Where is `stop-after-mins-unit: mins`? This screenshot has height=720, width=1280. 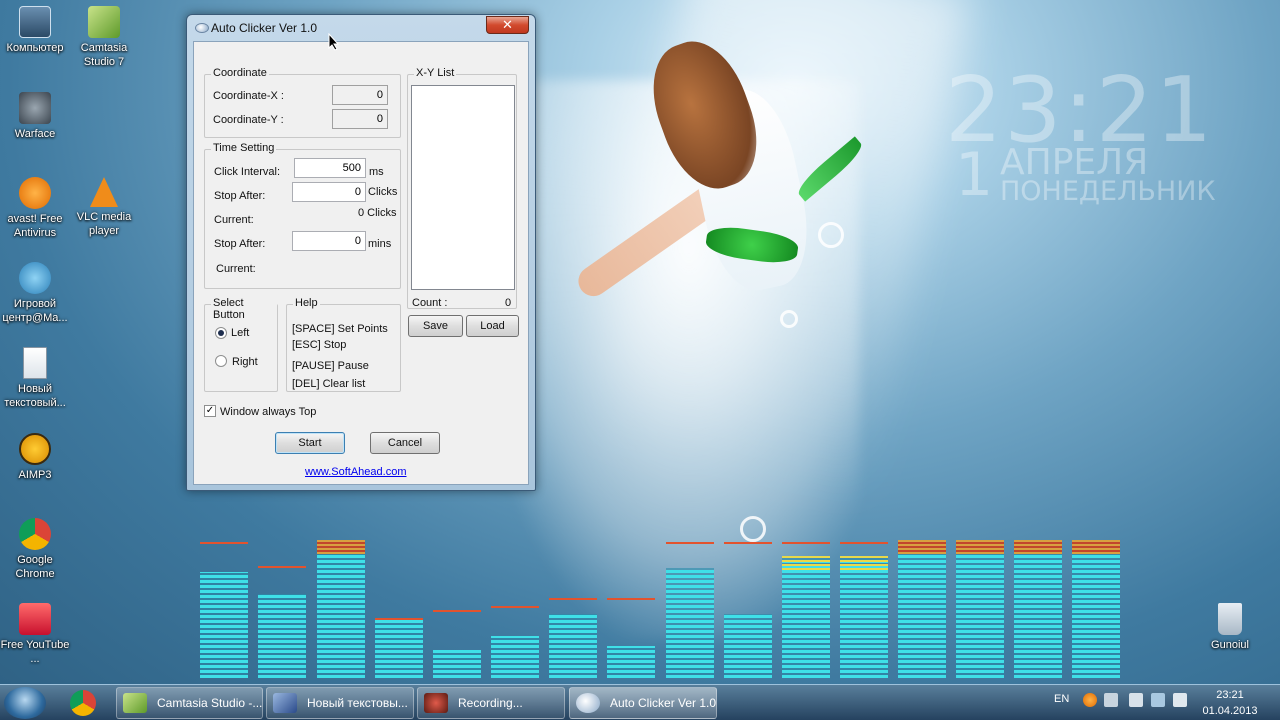
stop-after-mins-unit: mins is located at coordinates (380, 244).